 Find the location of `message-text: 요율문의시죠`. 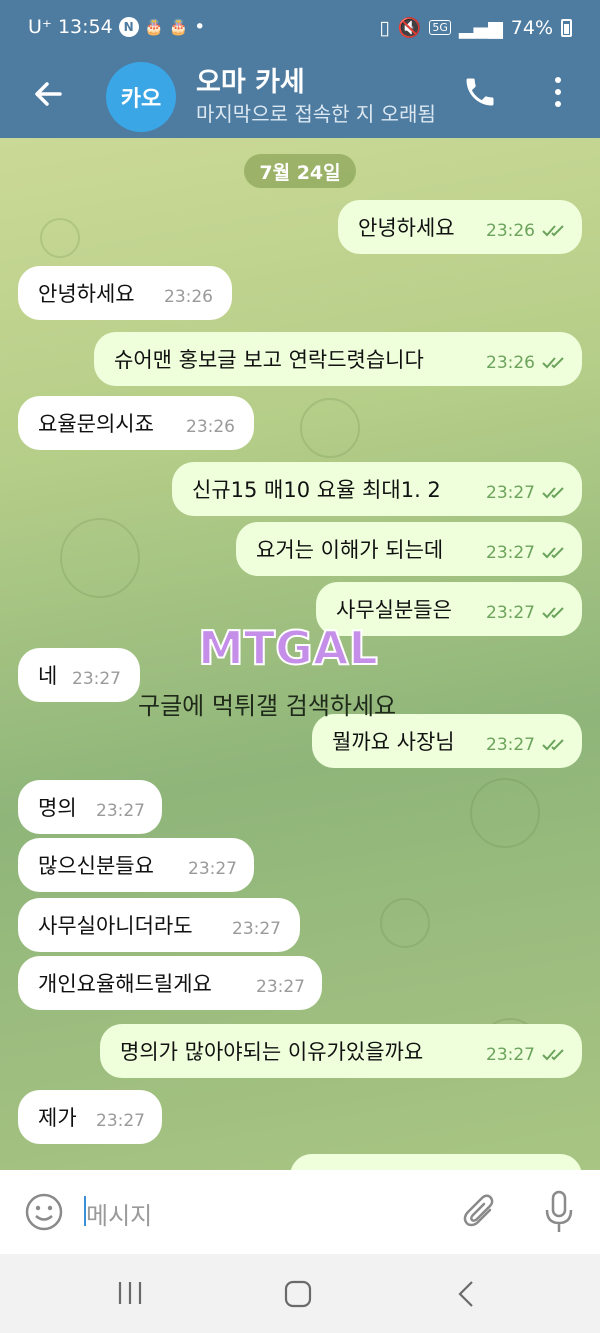

message-text: 요율문의시죠 is located at coordinates (96, 424).